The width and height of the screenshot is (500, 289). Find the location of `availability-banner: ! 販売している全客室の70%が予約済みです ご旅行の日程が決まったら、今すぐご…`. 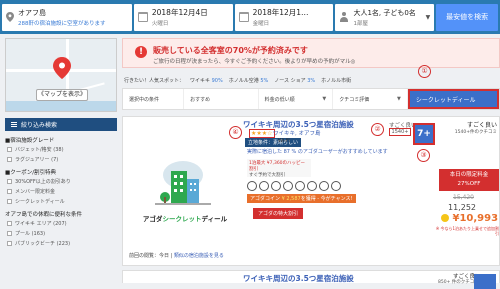

availability-banner: ! 販売している全客室の70%が予約済みです ご旅行の日程が決まったら、今すぐご… is located at coordinates (311, 53).